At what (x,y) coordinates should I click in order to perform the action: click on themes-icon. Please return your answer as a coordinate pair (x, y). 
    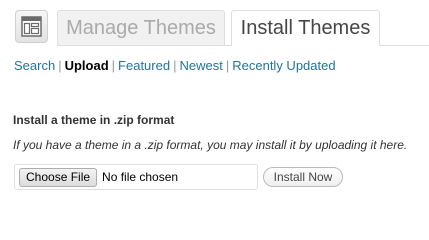
    Looking at the image, I should click on (31, 26).